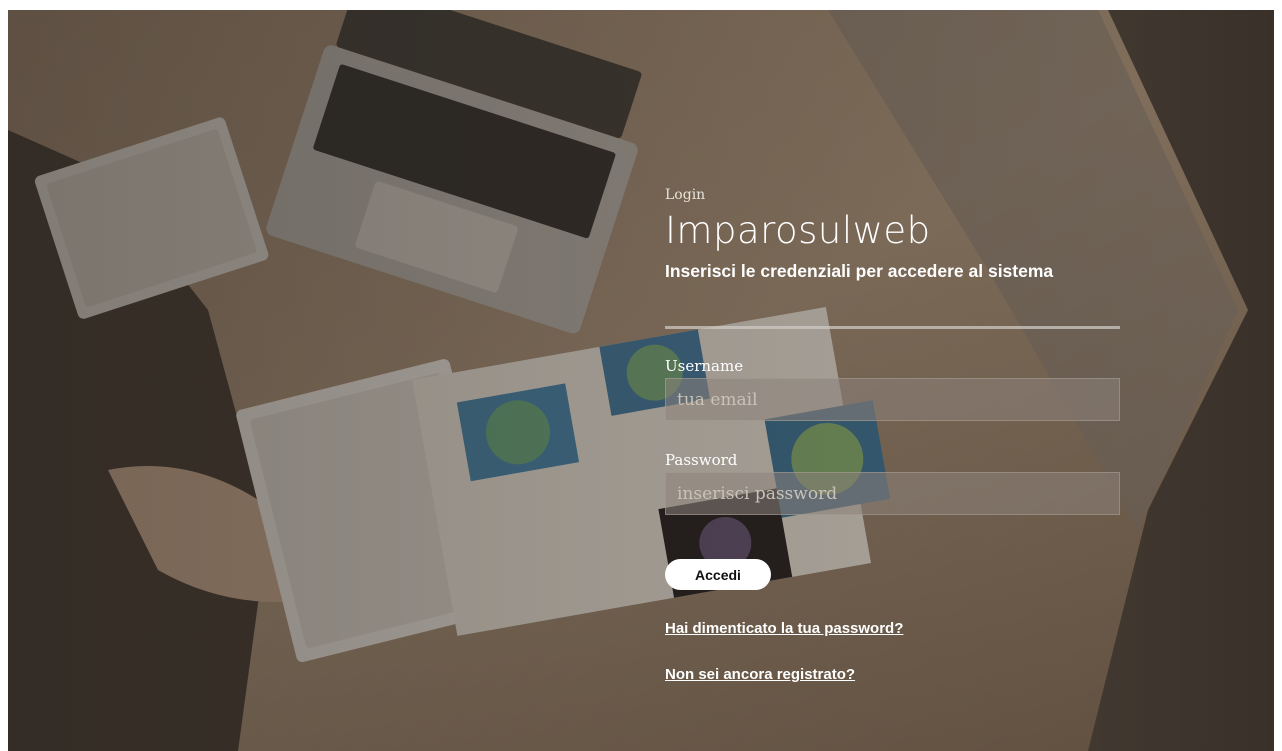 This screenshot has width=1282, height=751. I want to click on password-input, so click(892, 493).